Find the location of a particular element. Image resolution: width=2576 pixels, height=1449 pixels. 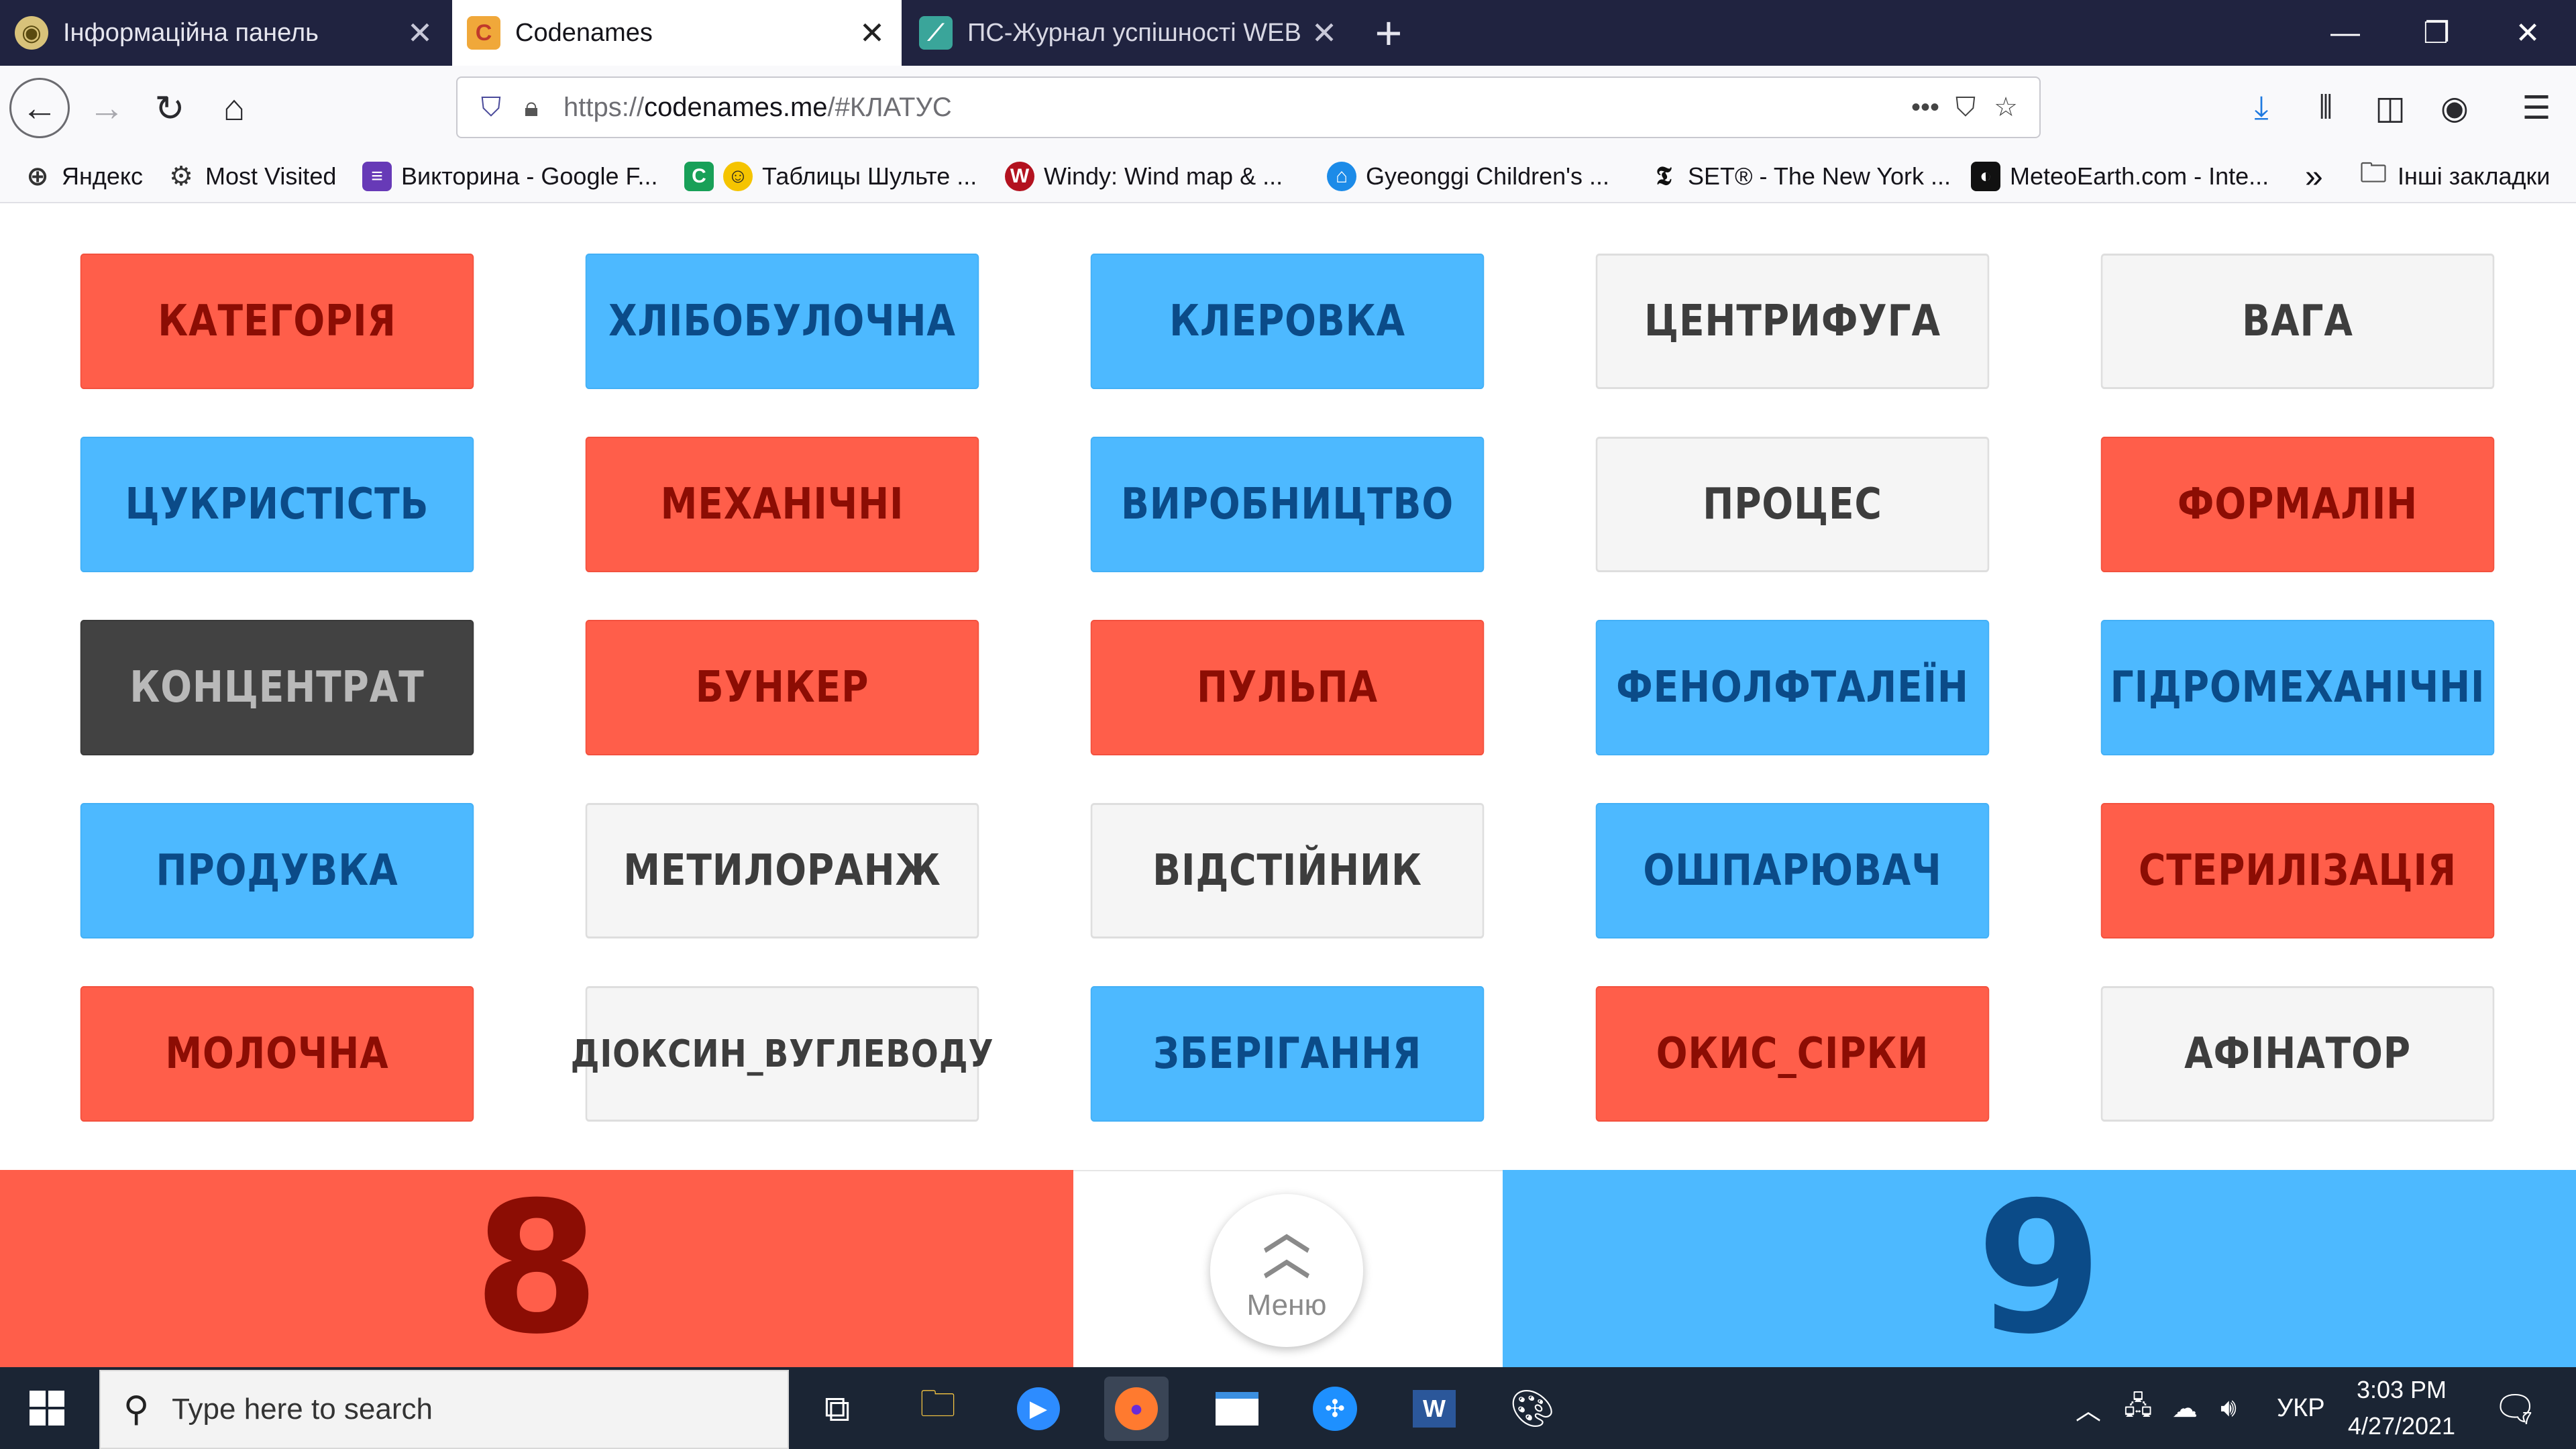

owl-icon: ◉ is located at coordinates (31, 33).